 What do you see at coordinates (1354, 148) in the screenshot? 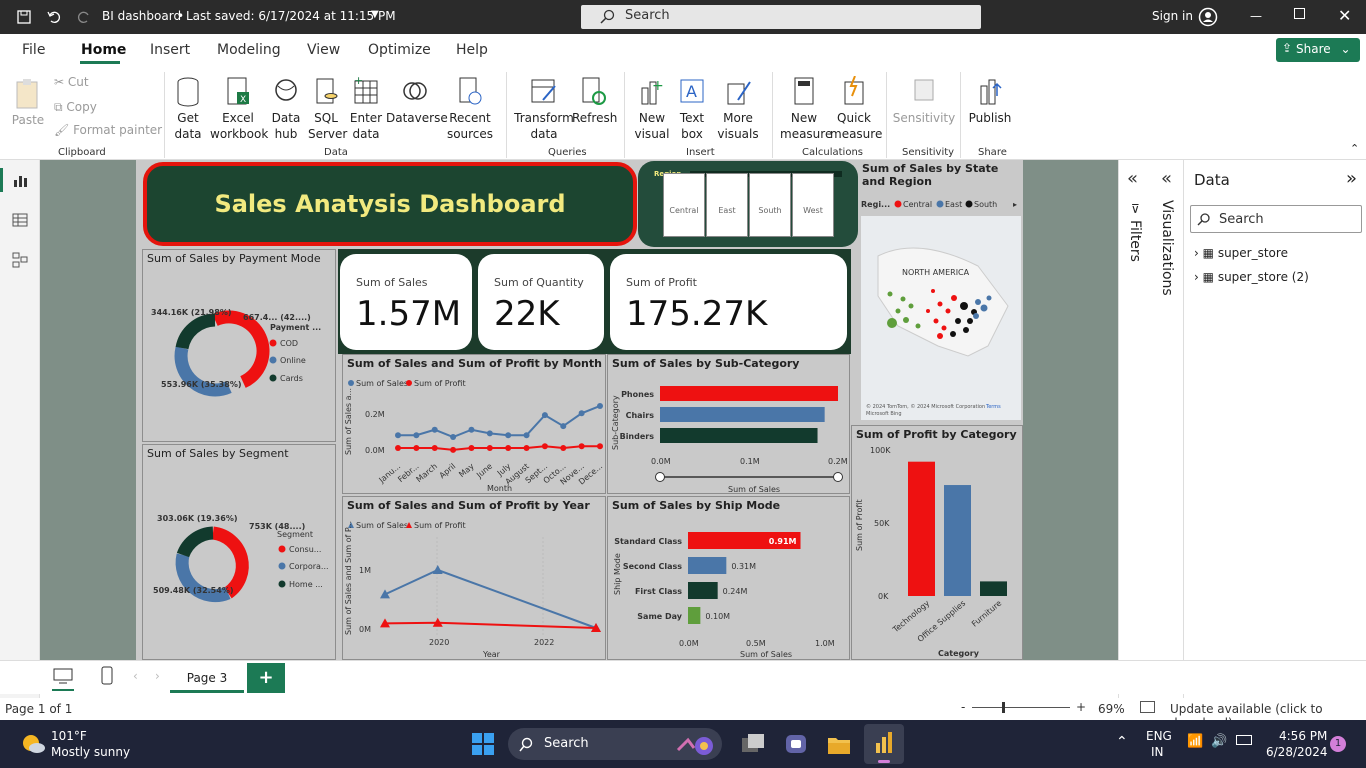
I see `collapse-ribbon-icon: ⌃` at bounding box center [1354, 148].